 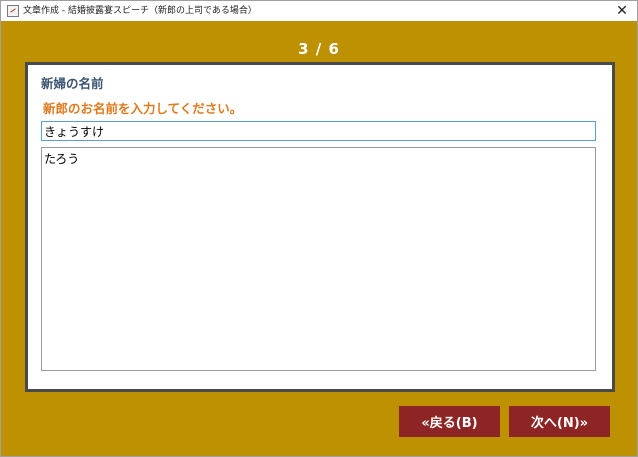 What do you see at coordinates (319, 49) in the screenshot?
I see `step-indicator: 3 / 6` at bounding box center [319, 49].